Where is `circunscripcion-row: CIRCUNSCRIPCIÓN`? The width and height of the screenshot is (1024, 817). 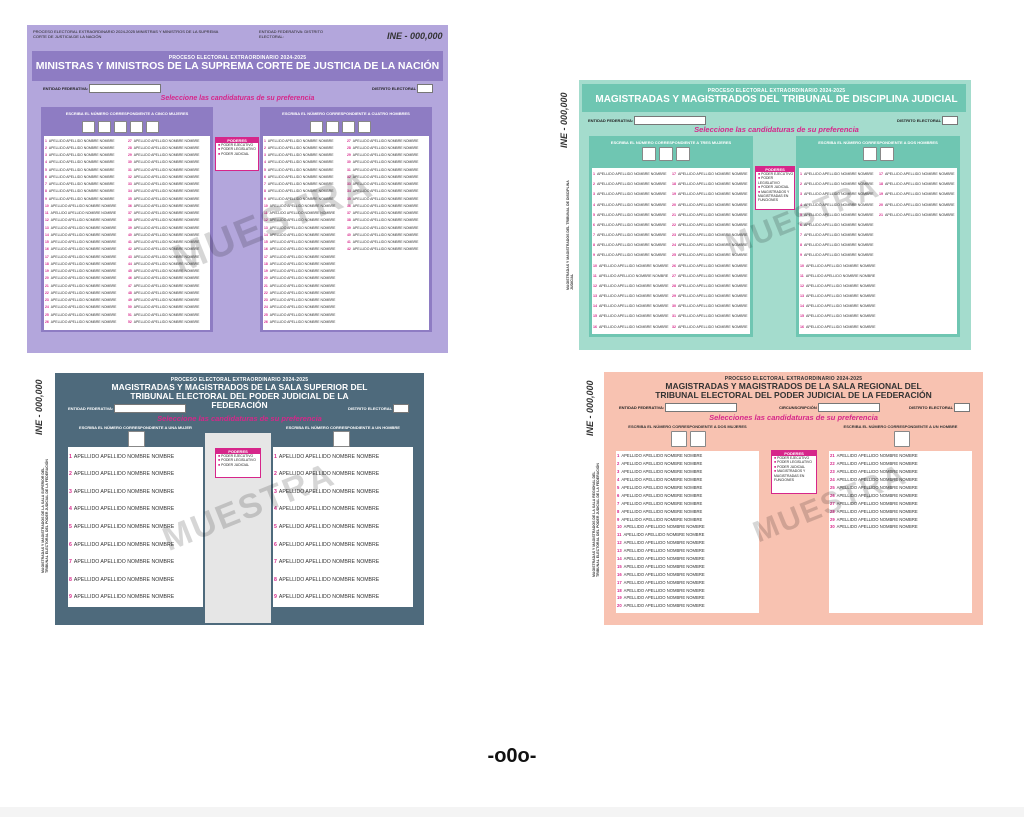 circunscripcion-row: CIRCUNSCRIPCIÓN is located at coordinates (829, 407).